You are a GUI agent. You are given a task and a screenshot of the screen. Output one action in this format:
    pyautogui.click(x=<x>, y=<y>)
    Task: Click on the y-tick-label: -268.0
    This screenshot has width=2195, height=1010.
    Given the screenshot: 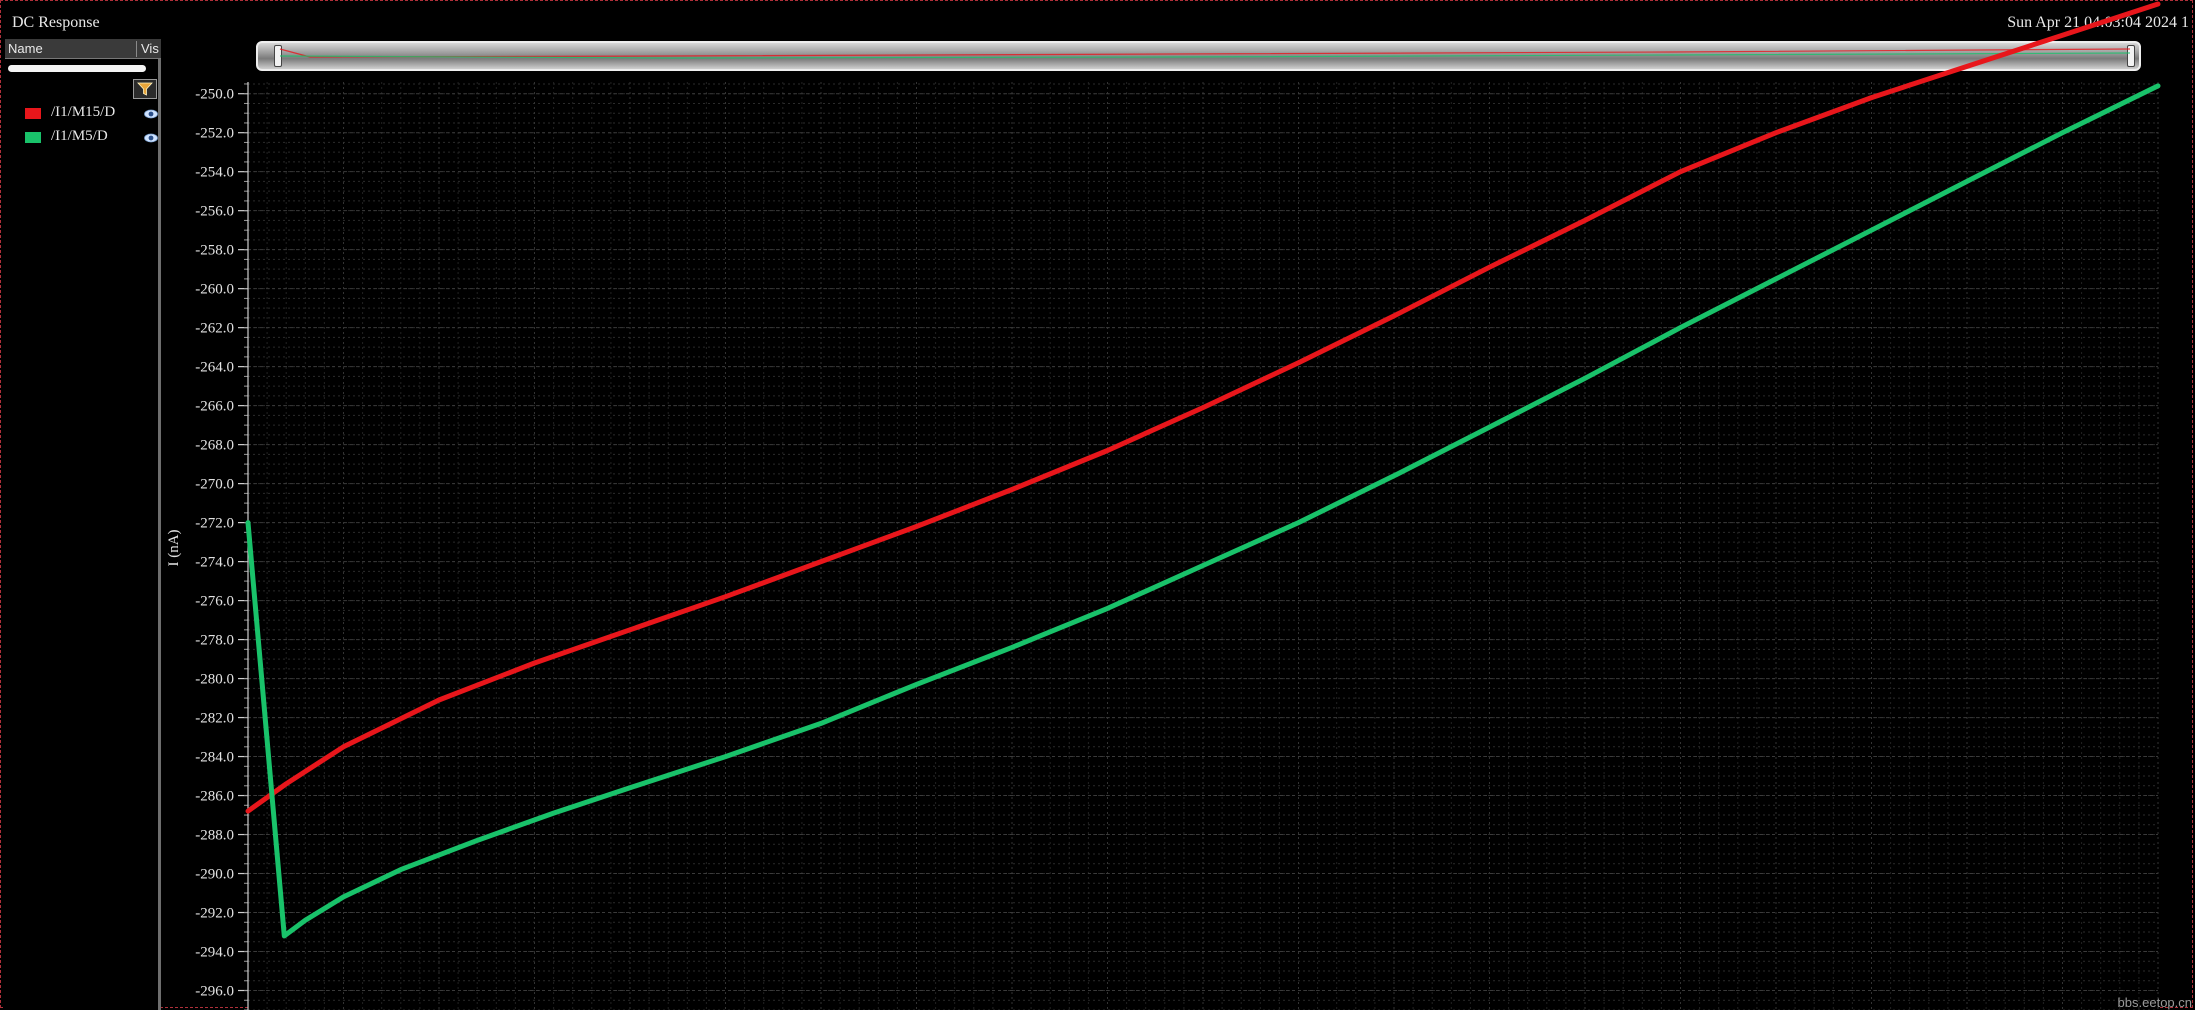 What is the action you would take?
    pyautogui.click(x=214, y=446)
    